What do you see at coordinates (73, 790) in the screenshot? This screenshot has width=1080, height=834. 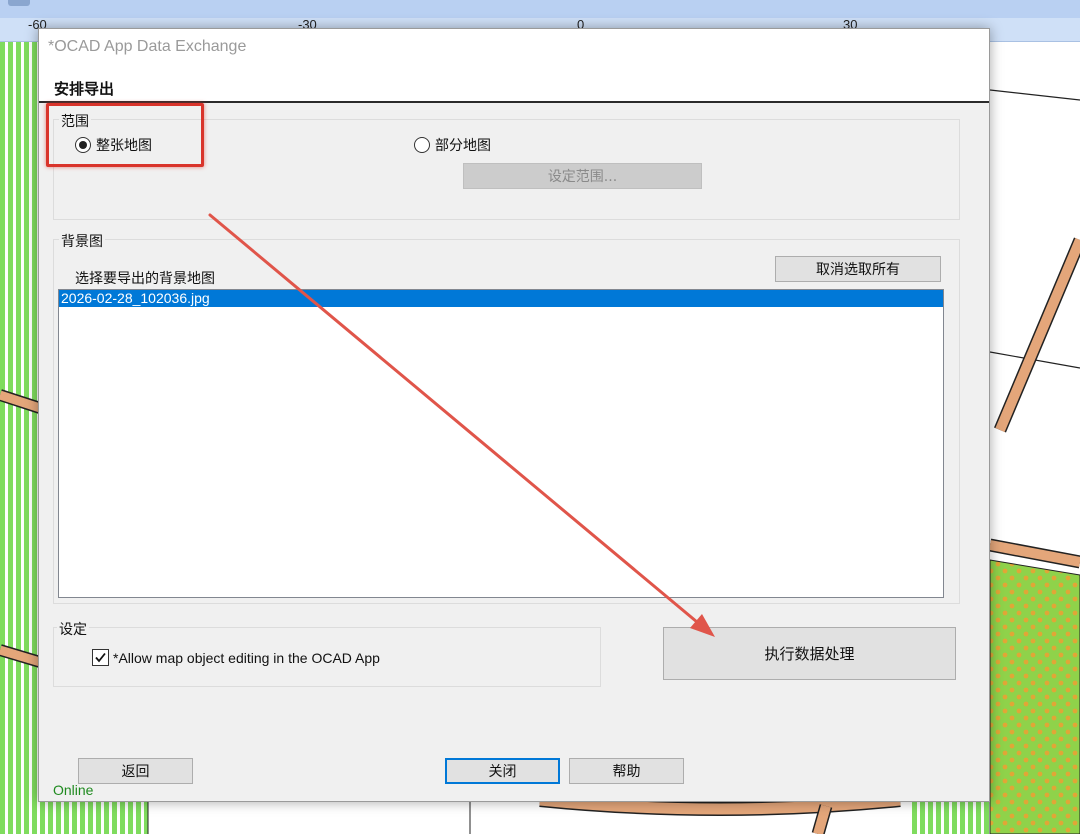 I see `online-status: Online` at bounding box center [73, 790].